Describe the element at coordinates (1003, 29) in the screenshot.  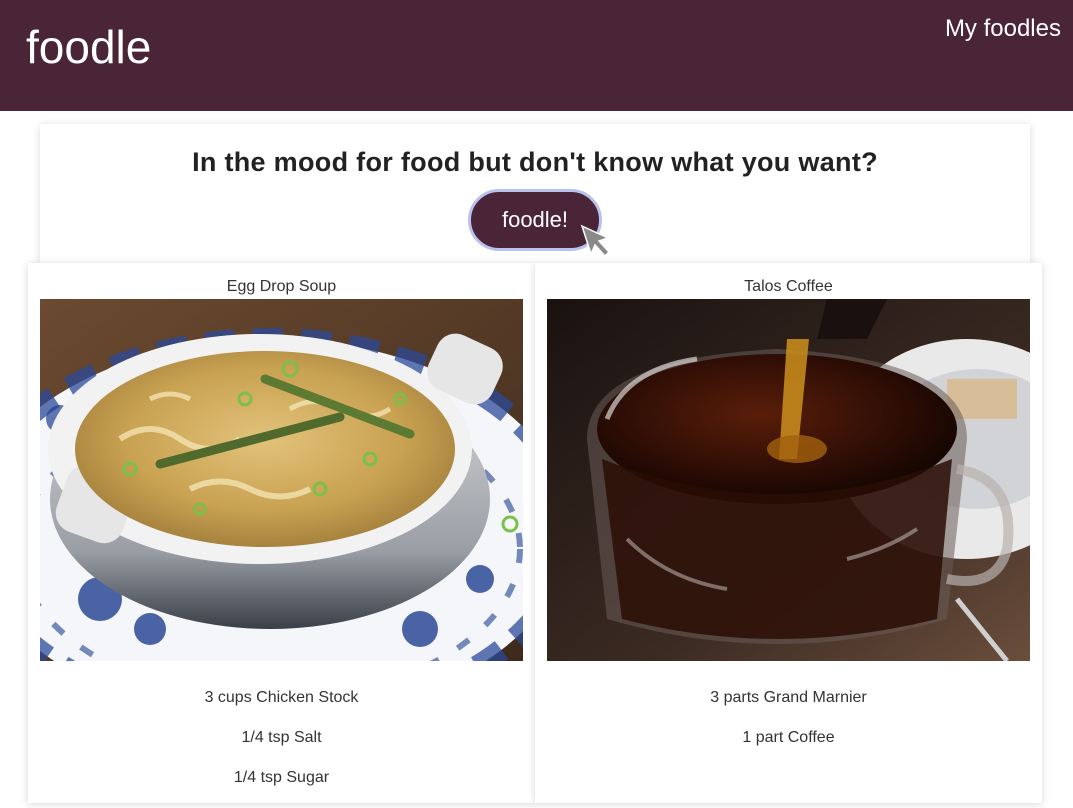
I see `my-foodles-link: My foodles` at that location.